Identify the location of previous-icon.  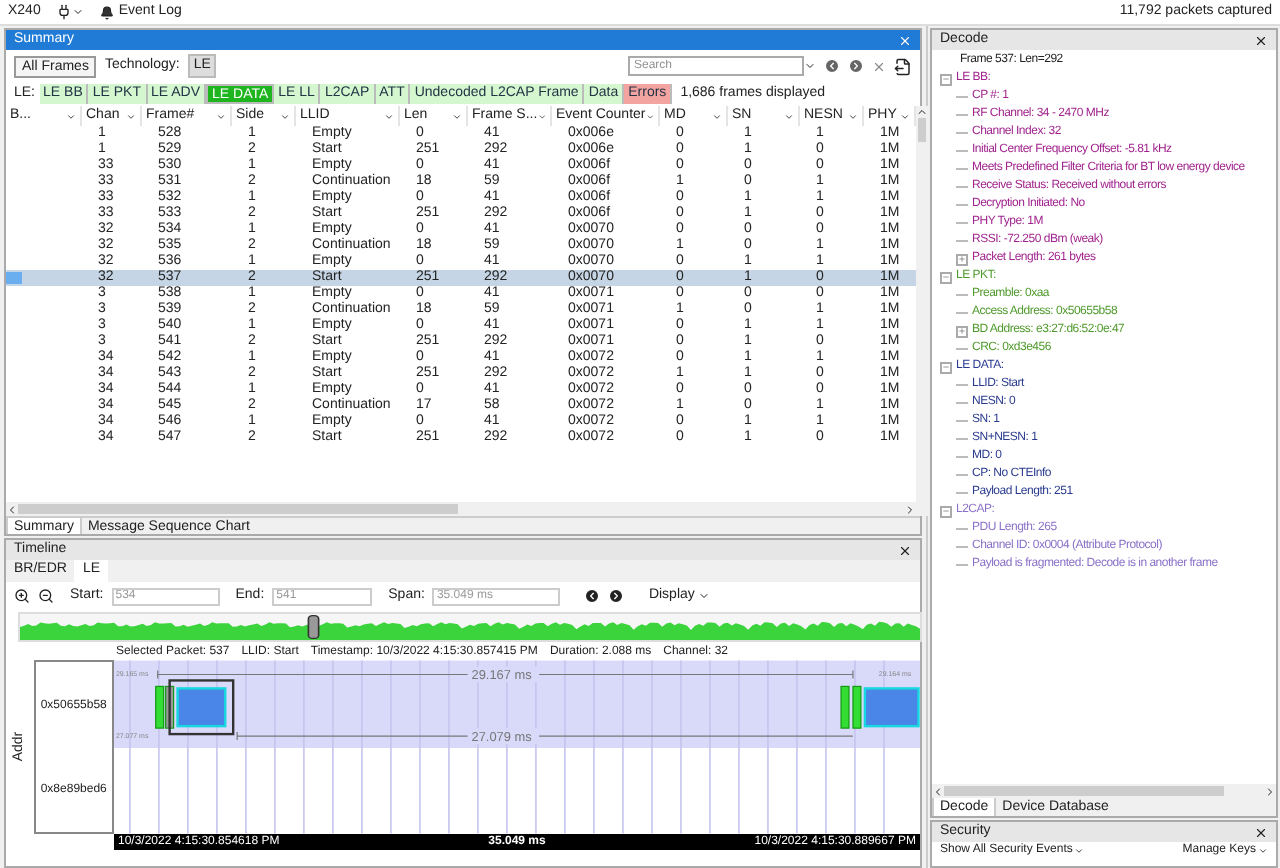
(592, 596).